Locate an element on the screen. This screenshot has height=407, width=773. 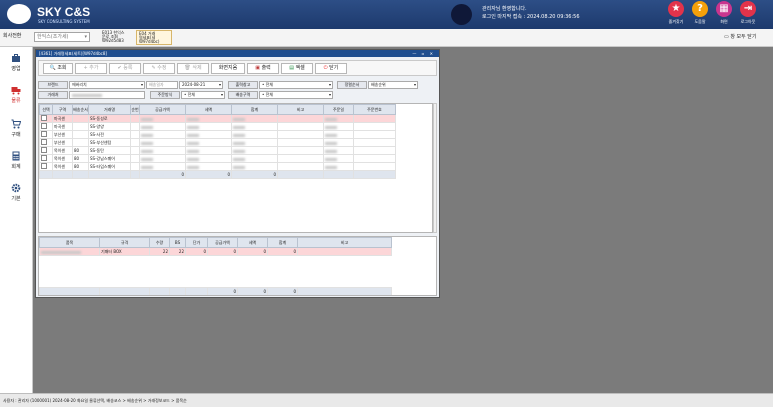
sidebar-item-purchase: 구매 is located at coordinates (16, 128).